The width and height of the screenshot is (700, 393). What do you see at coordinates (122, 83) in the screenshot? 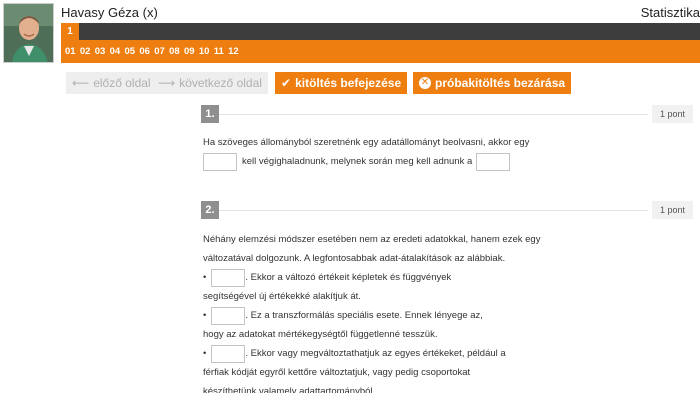
I see `prev-page-label: előző oldal` at bounding box center [122, 83].